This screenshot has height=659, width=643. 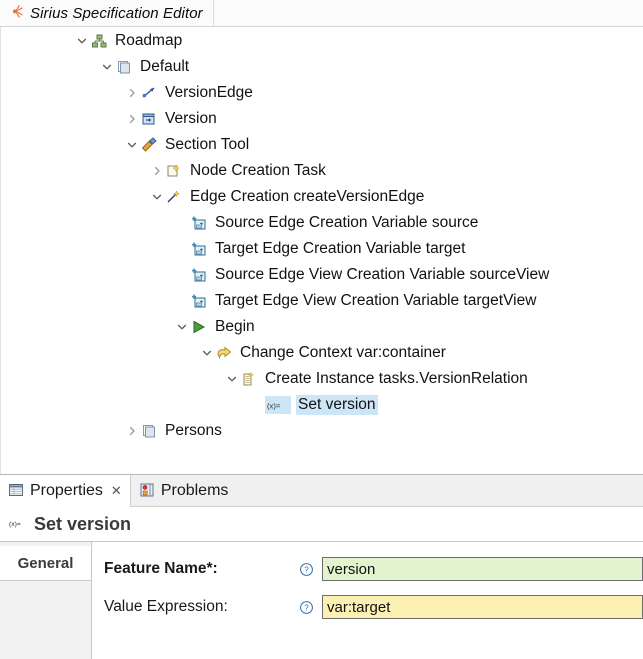 I want to click on tree-row: (x)= Set version, so click(x=322, y=405).